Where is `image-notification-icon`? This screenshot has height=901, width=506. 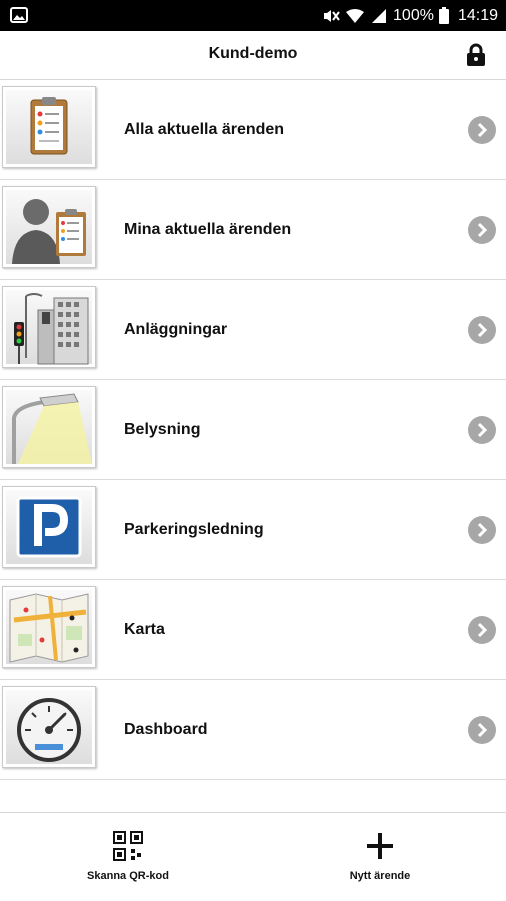 image-notification-icon is located at coordinates (19, 17).